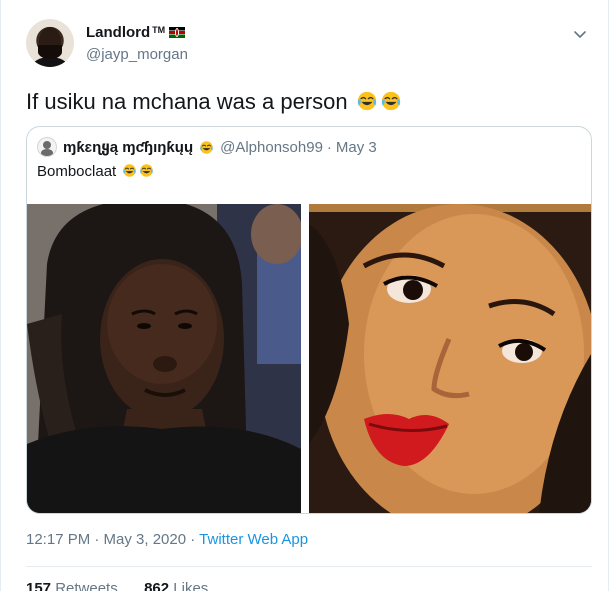 The width and height of the screenshot is (609, 591). I want to click on author-avatar, so click(50, 43).